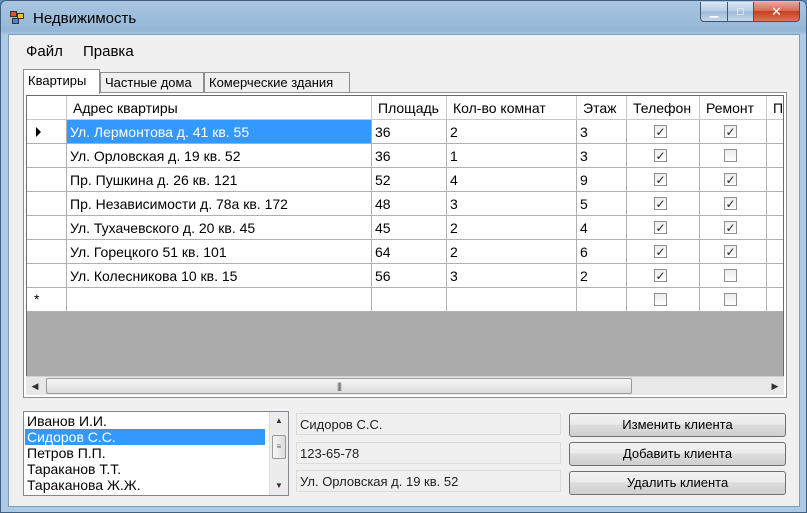 The height and width of the screenshot is (513, 807). I want to click on maximize-button: □, so click(741, 12).